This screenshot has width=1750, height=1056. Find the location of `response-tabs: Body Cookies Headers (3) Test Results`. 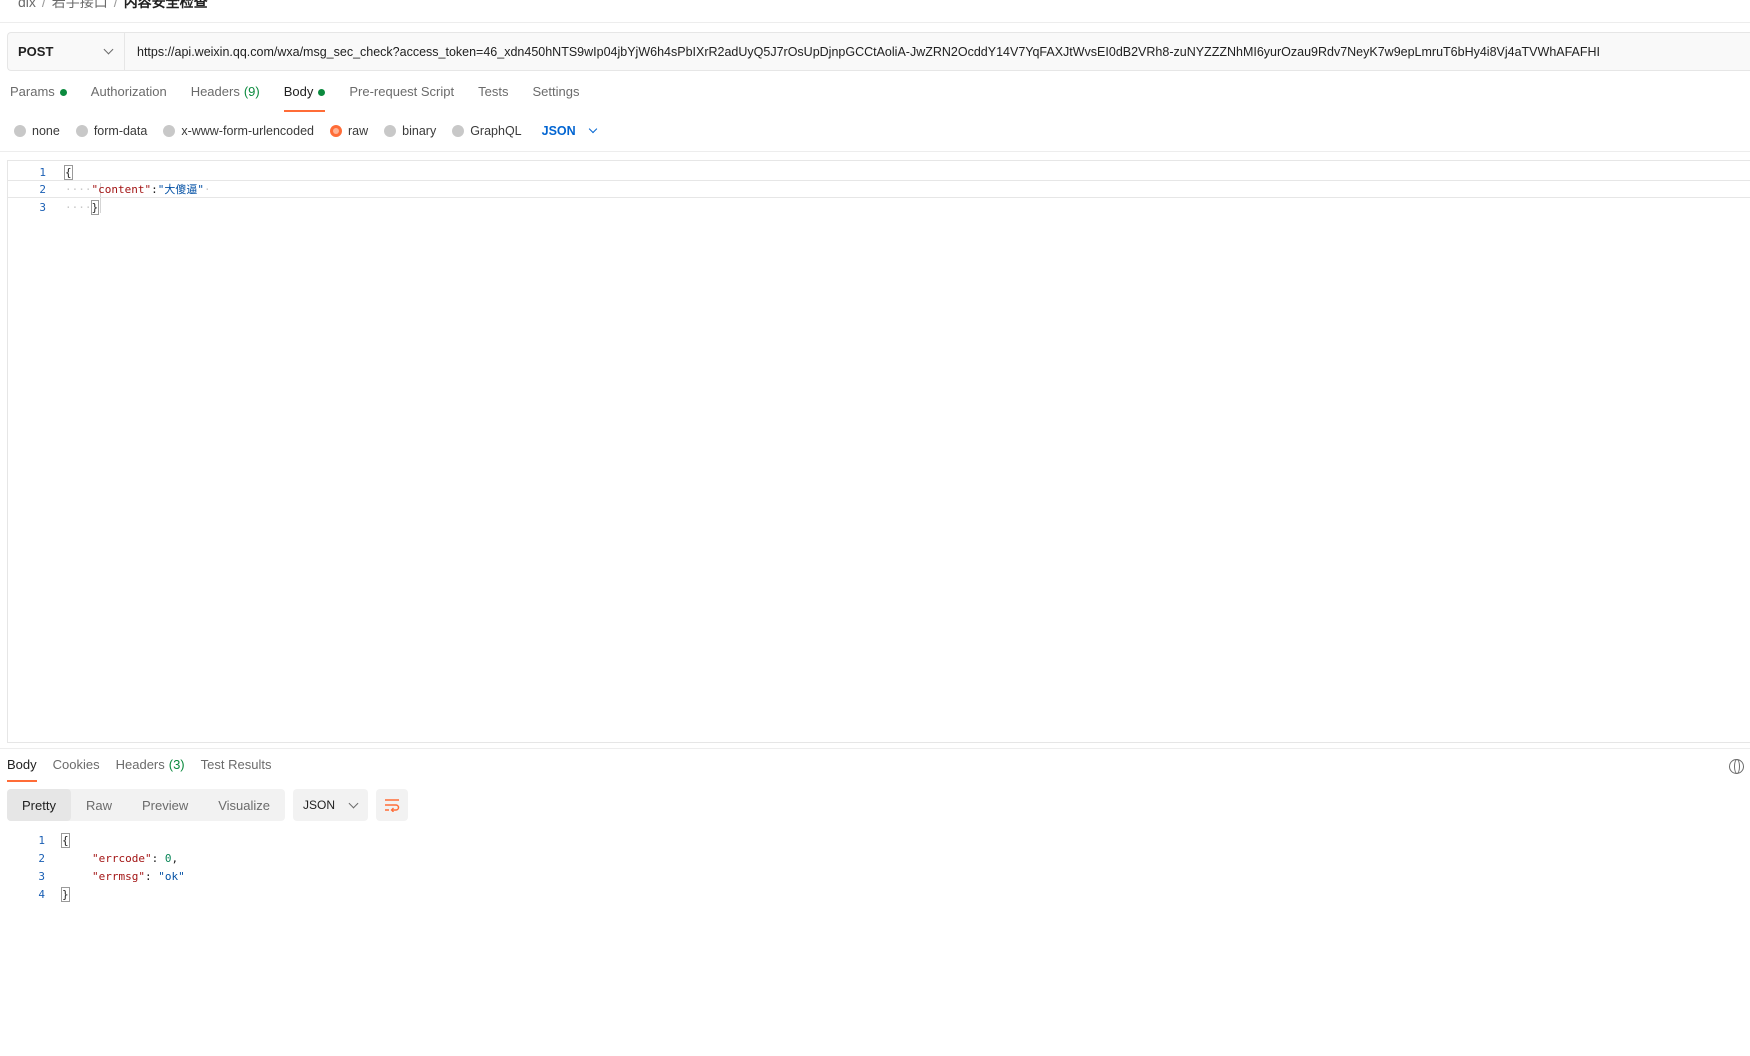

response-tabs: Body Cookies Headers (3) Test Results is located at coordinates (147, 769).